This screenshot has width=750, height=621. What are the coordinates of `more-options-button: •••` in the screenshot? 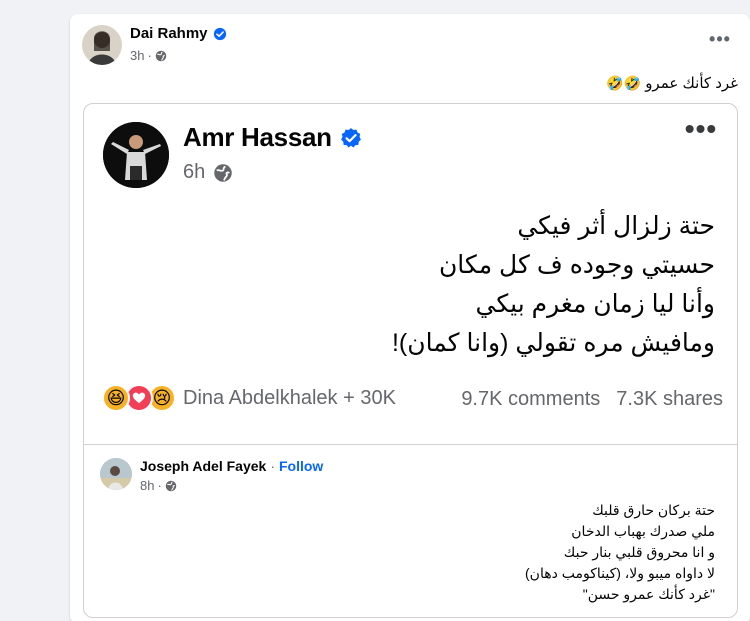 It's located at (720, 41).